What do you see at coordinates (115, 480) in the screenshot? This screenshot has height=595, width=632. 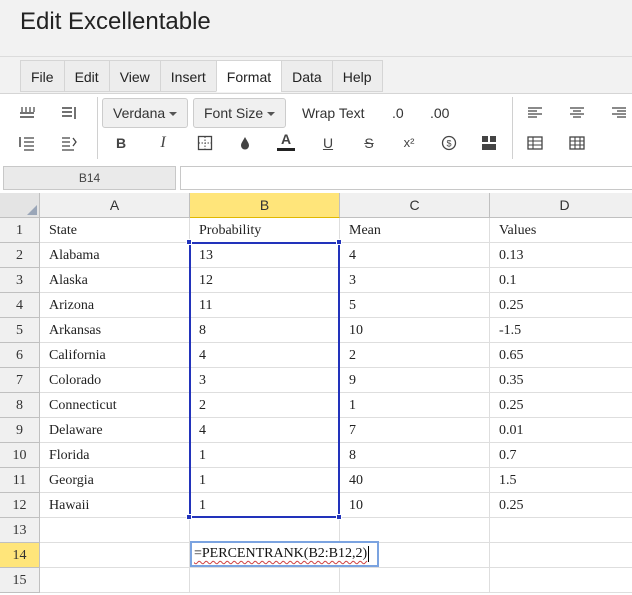 I see `cell-a11: Georgia` at bounding box center [115, 480].